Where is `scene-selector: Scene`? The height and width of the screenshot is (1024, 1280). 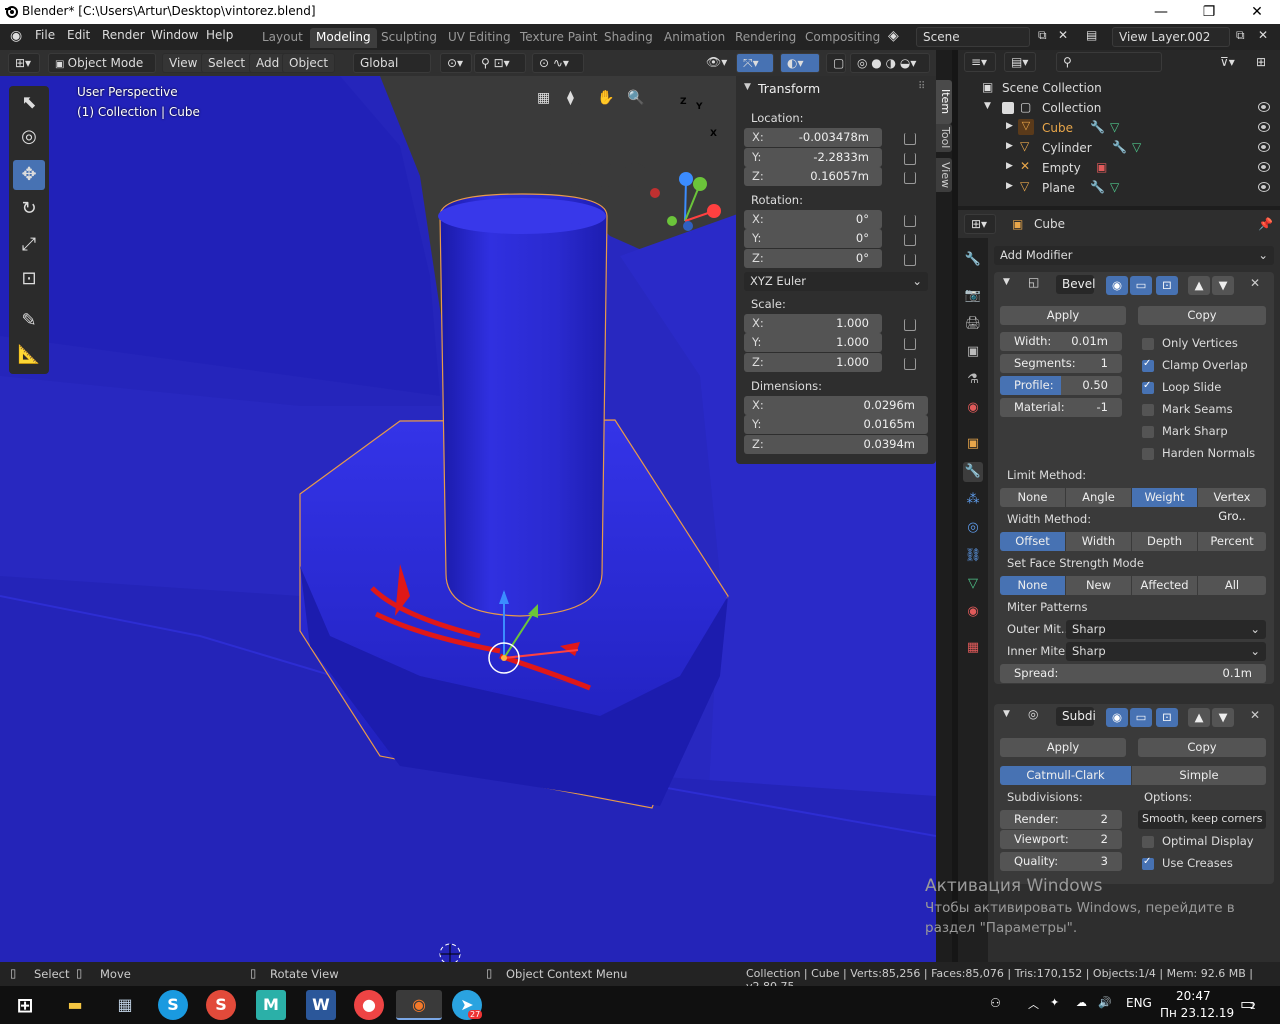 scene-selector: Scene is located at coordinates (973, 37).